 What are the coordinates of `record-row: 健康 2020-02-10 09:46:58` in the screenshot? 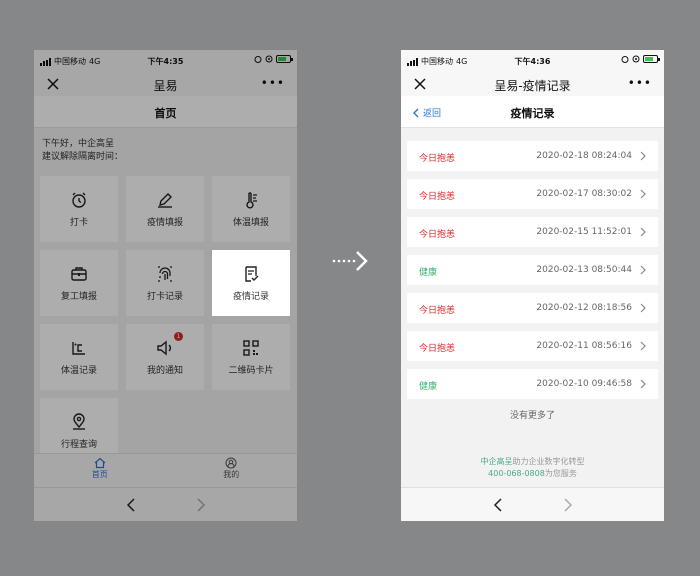 It's located at (532, 384).